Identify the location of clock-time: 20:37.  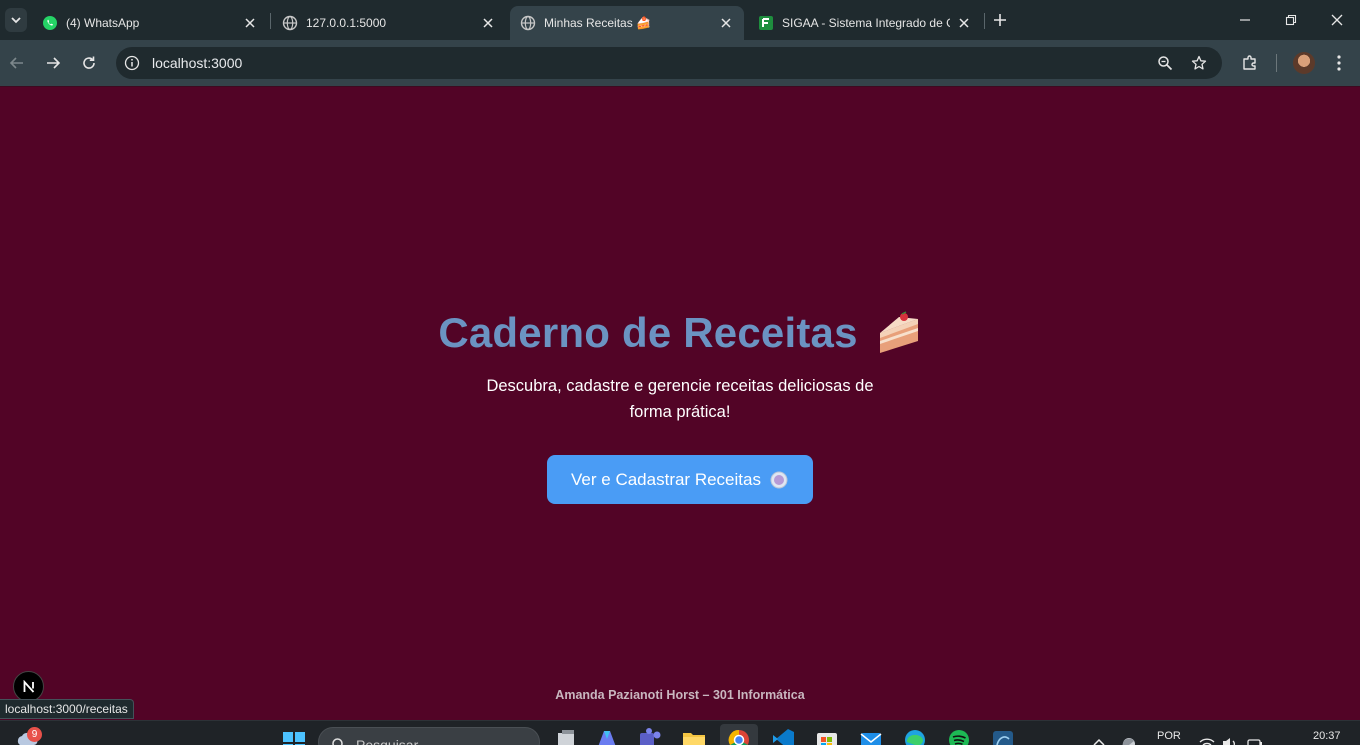
(1327, 736).